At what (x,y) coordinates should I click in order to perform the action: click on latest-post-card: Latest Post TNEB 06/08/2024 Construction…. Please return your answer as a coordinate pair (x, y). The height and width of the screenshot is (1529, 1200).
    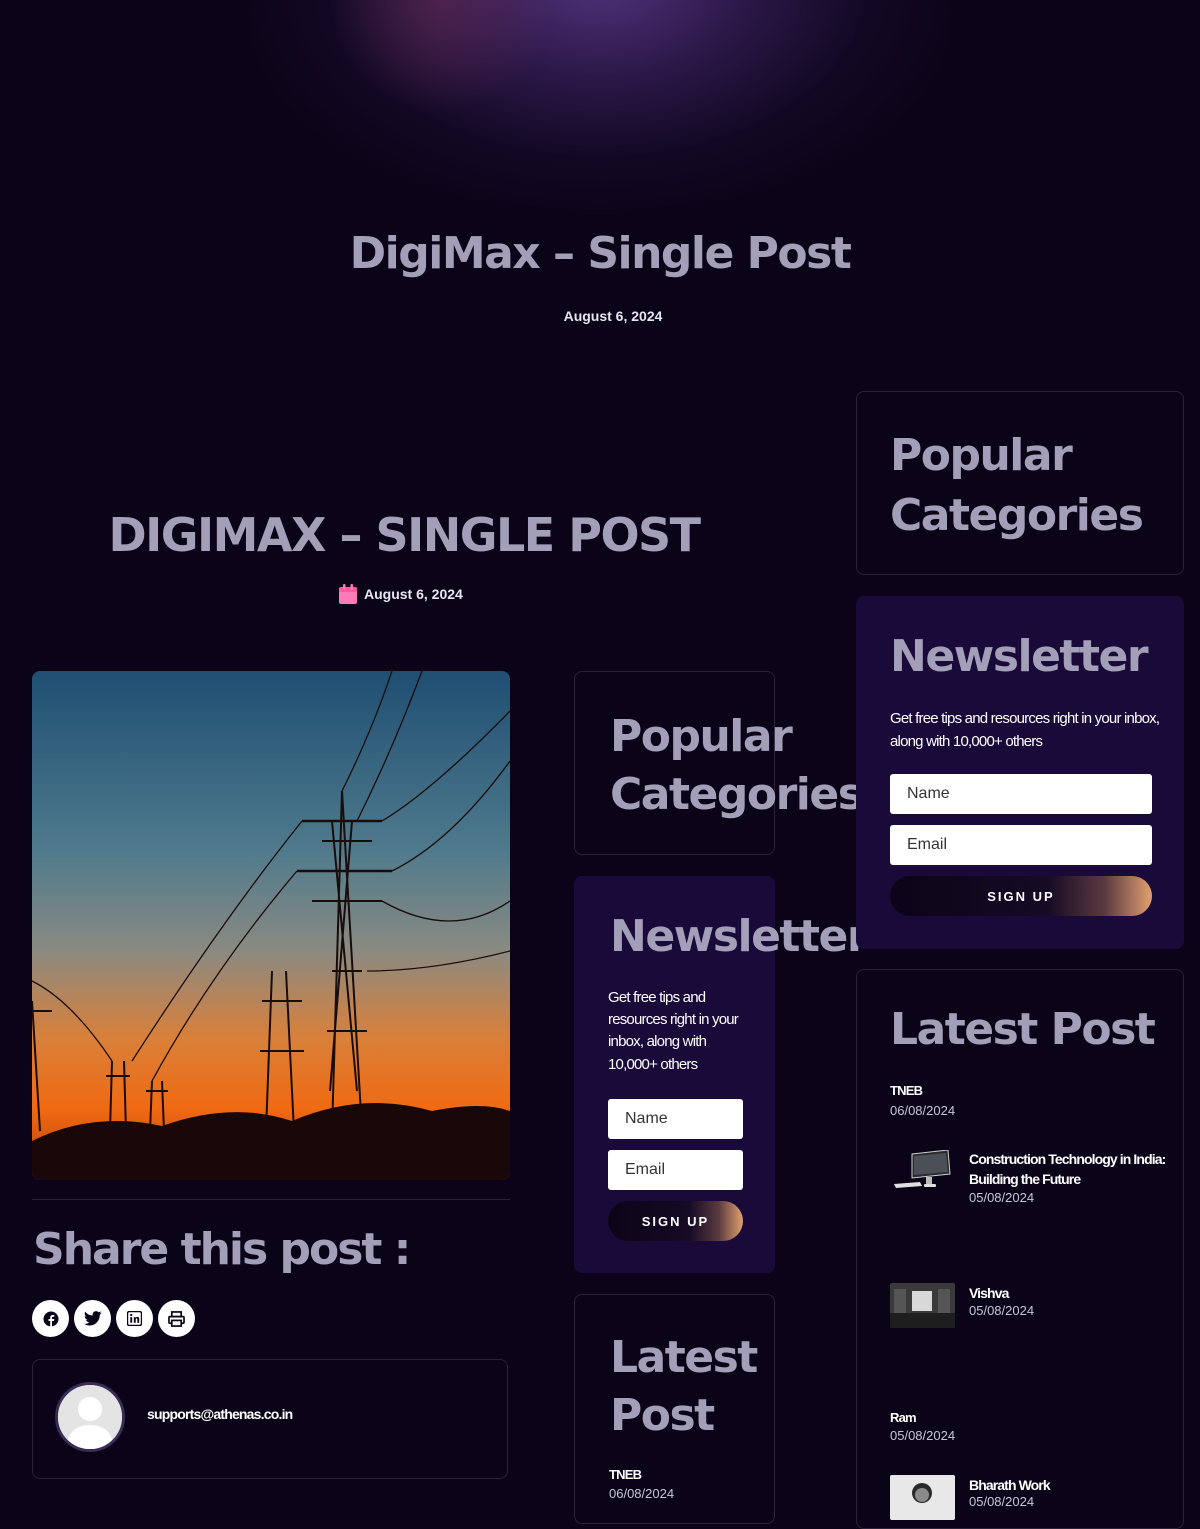
    Looking at the image, I should click on (1020, 1249).